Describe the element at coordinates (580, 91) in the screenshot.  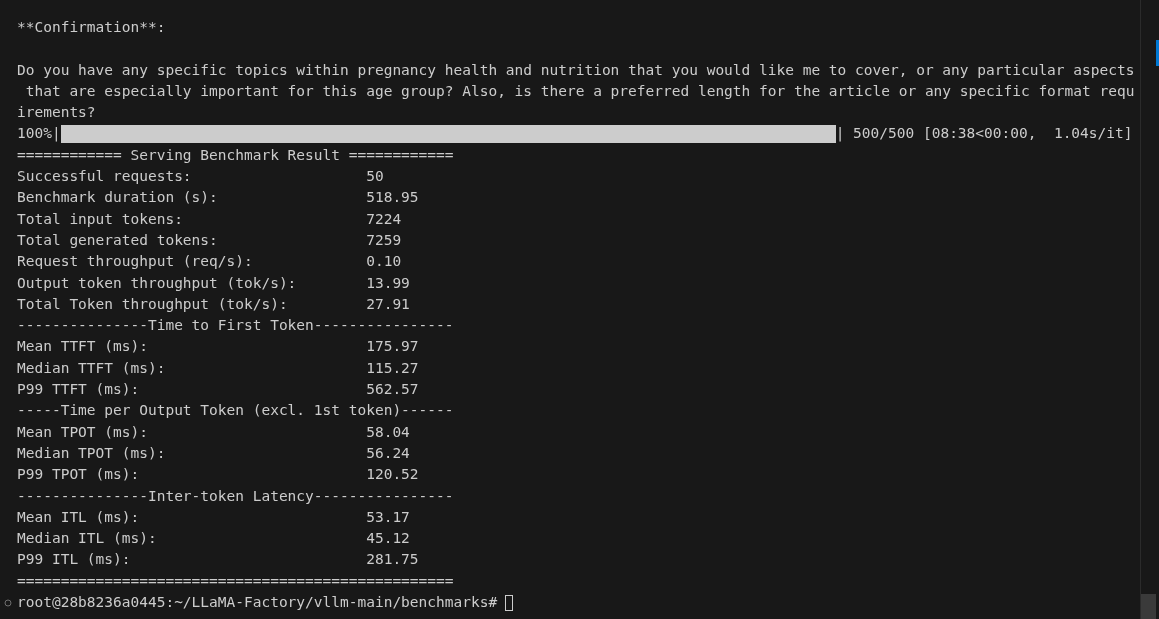
I see `terminal-line: that are especially important for this age group? Also, is there a preferred length for the article or any specific format requ` at that location.